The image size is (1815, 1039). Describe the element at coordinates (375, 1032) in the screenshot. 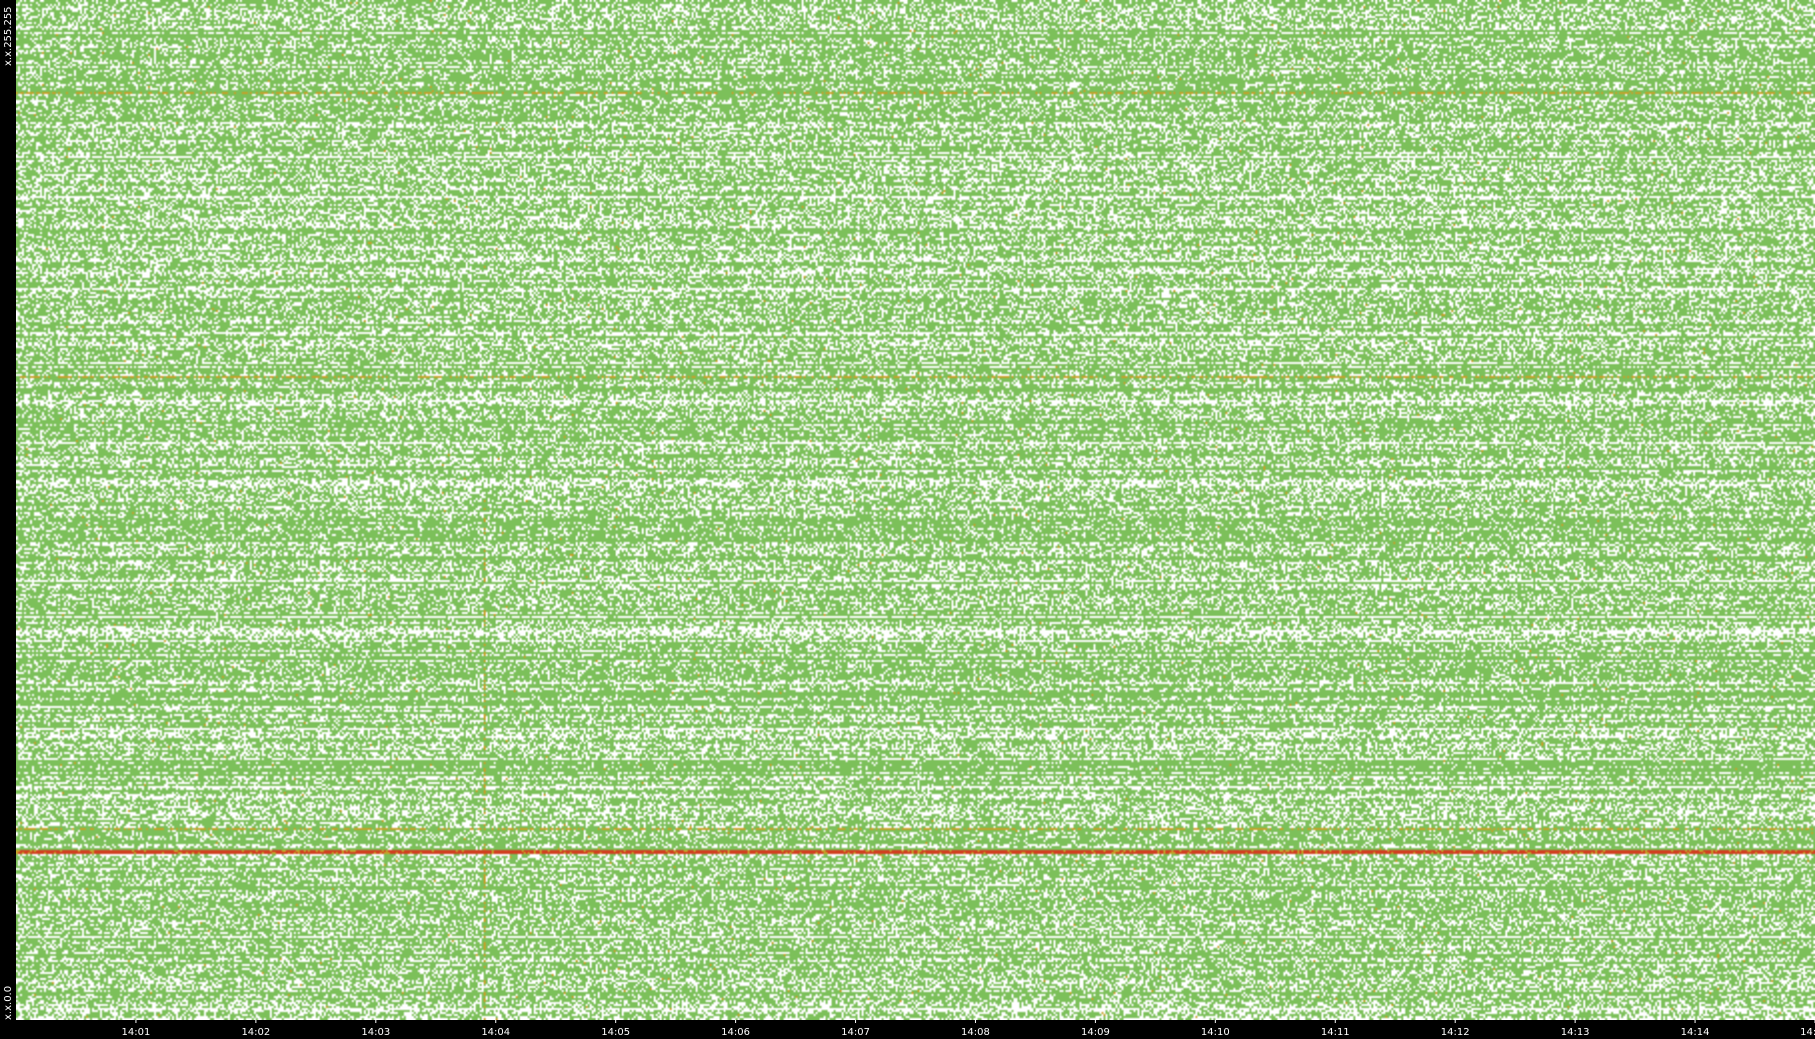

I see `x-tick-label: 14:03` at that location.